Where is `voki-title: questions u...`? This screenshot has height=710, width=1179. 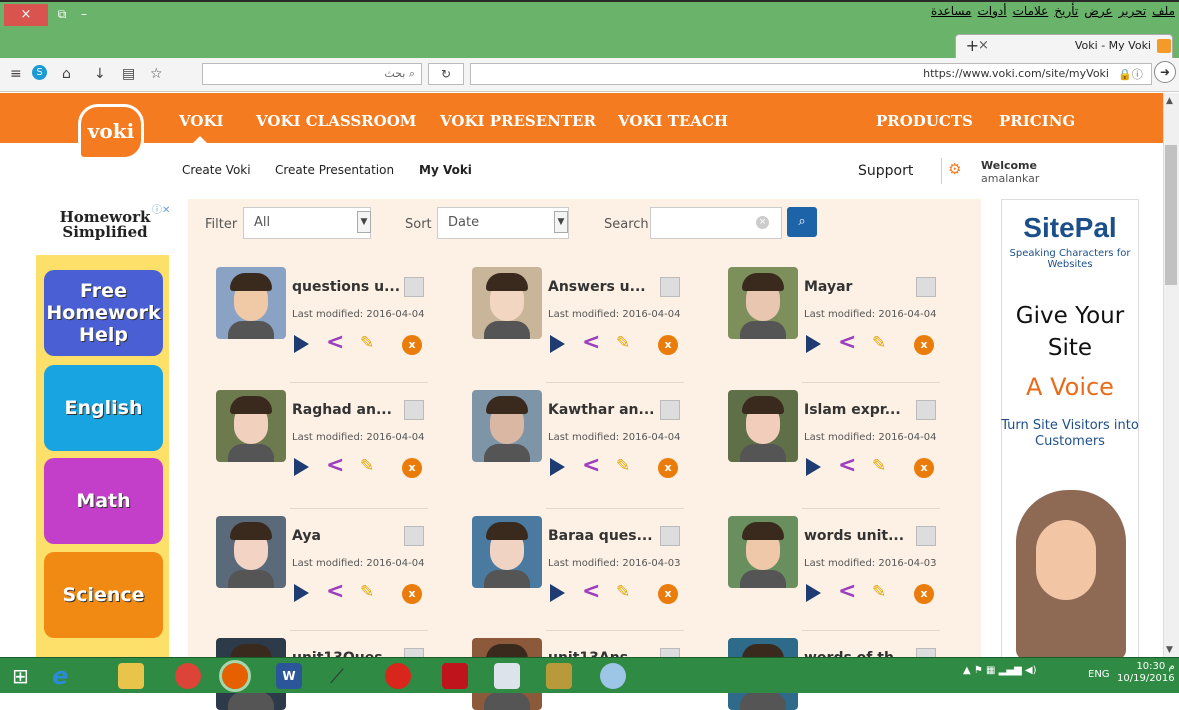
voki-title: questions u... is located at coordinates (346, 287).